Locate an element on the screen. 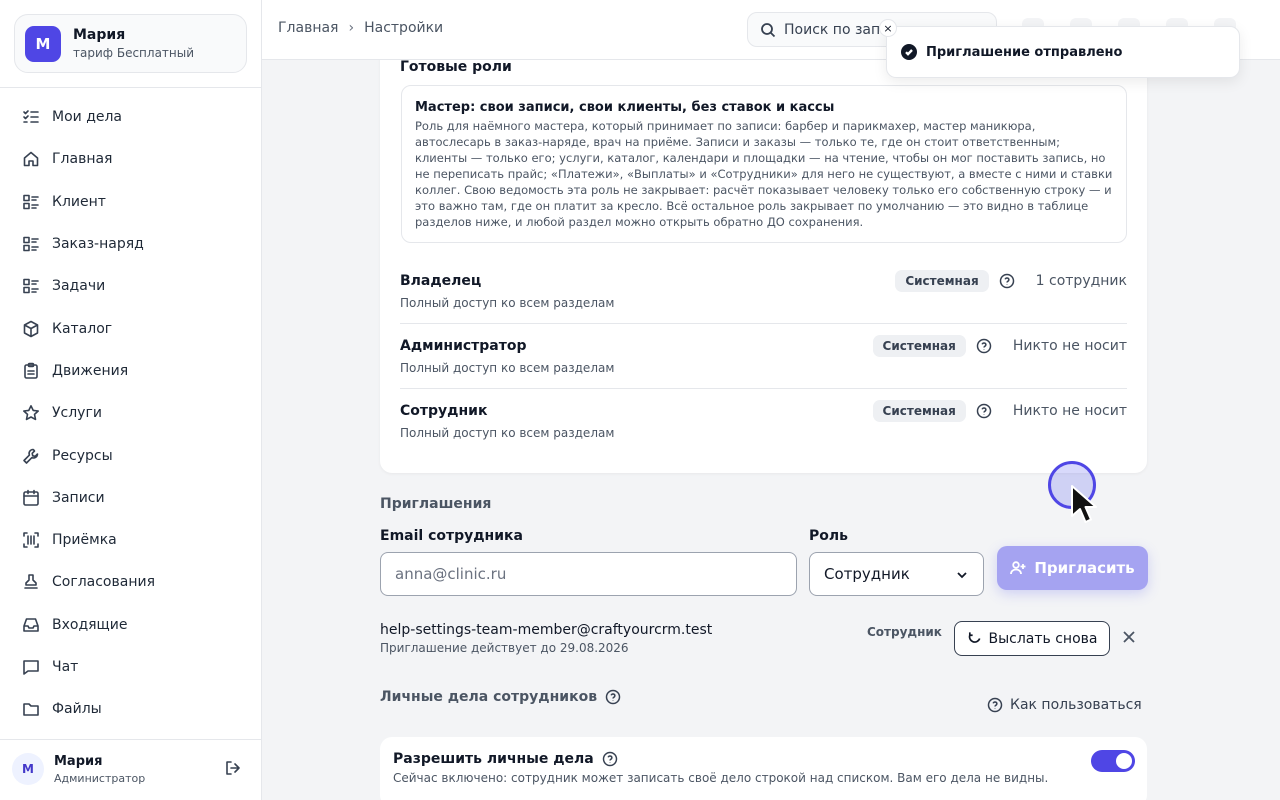 This screenshot has height=800, width=1280. invite-button: Пригласить is located at coordinates (1072, 568).